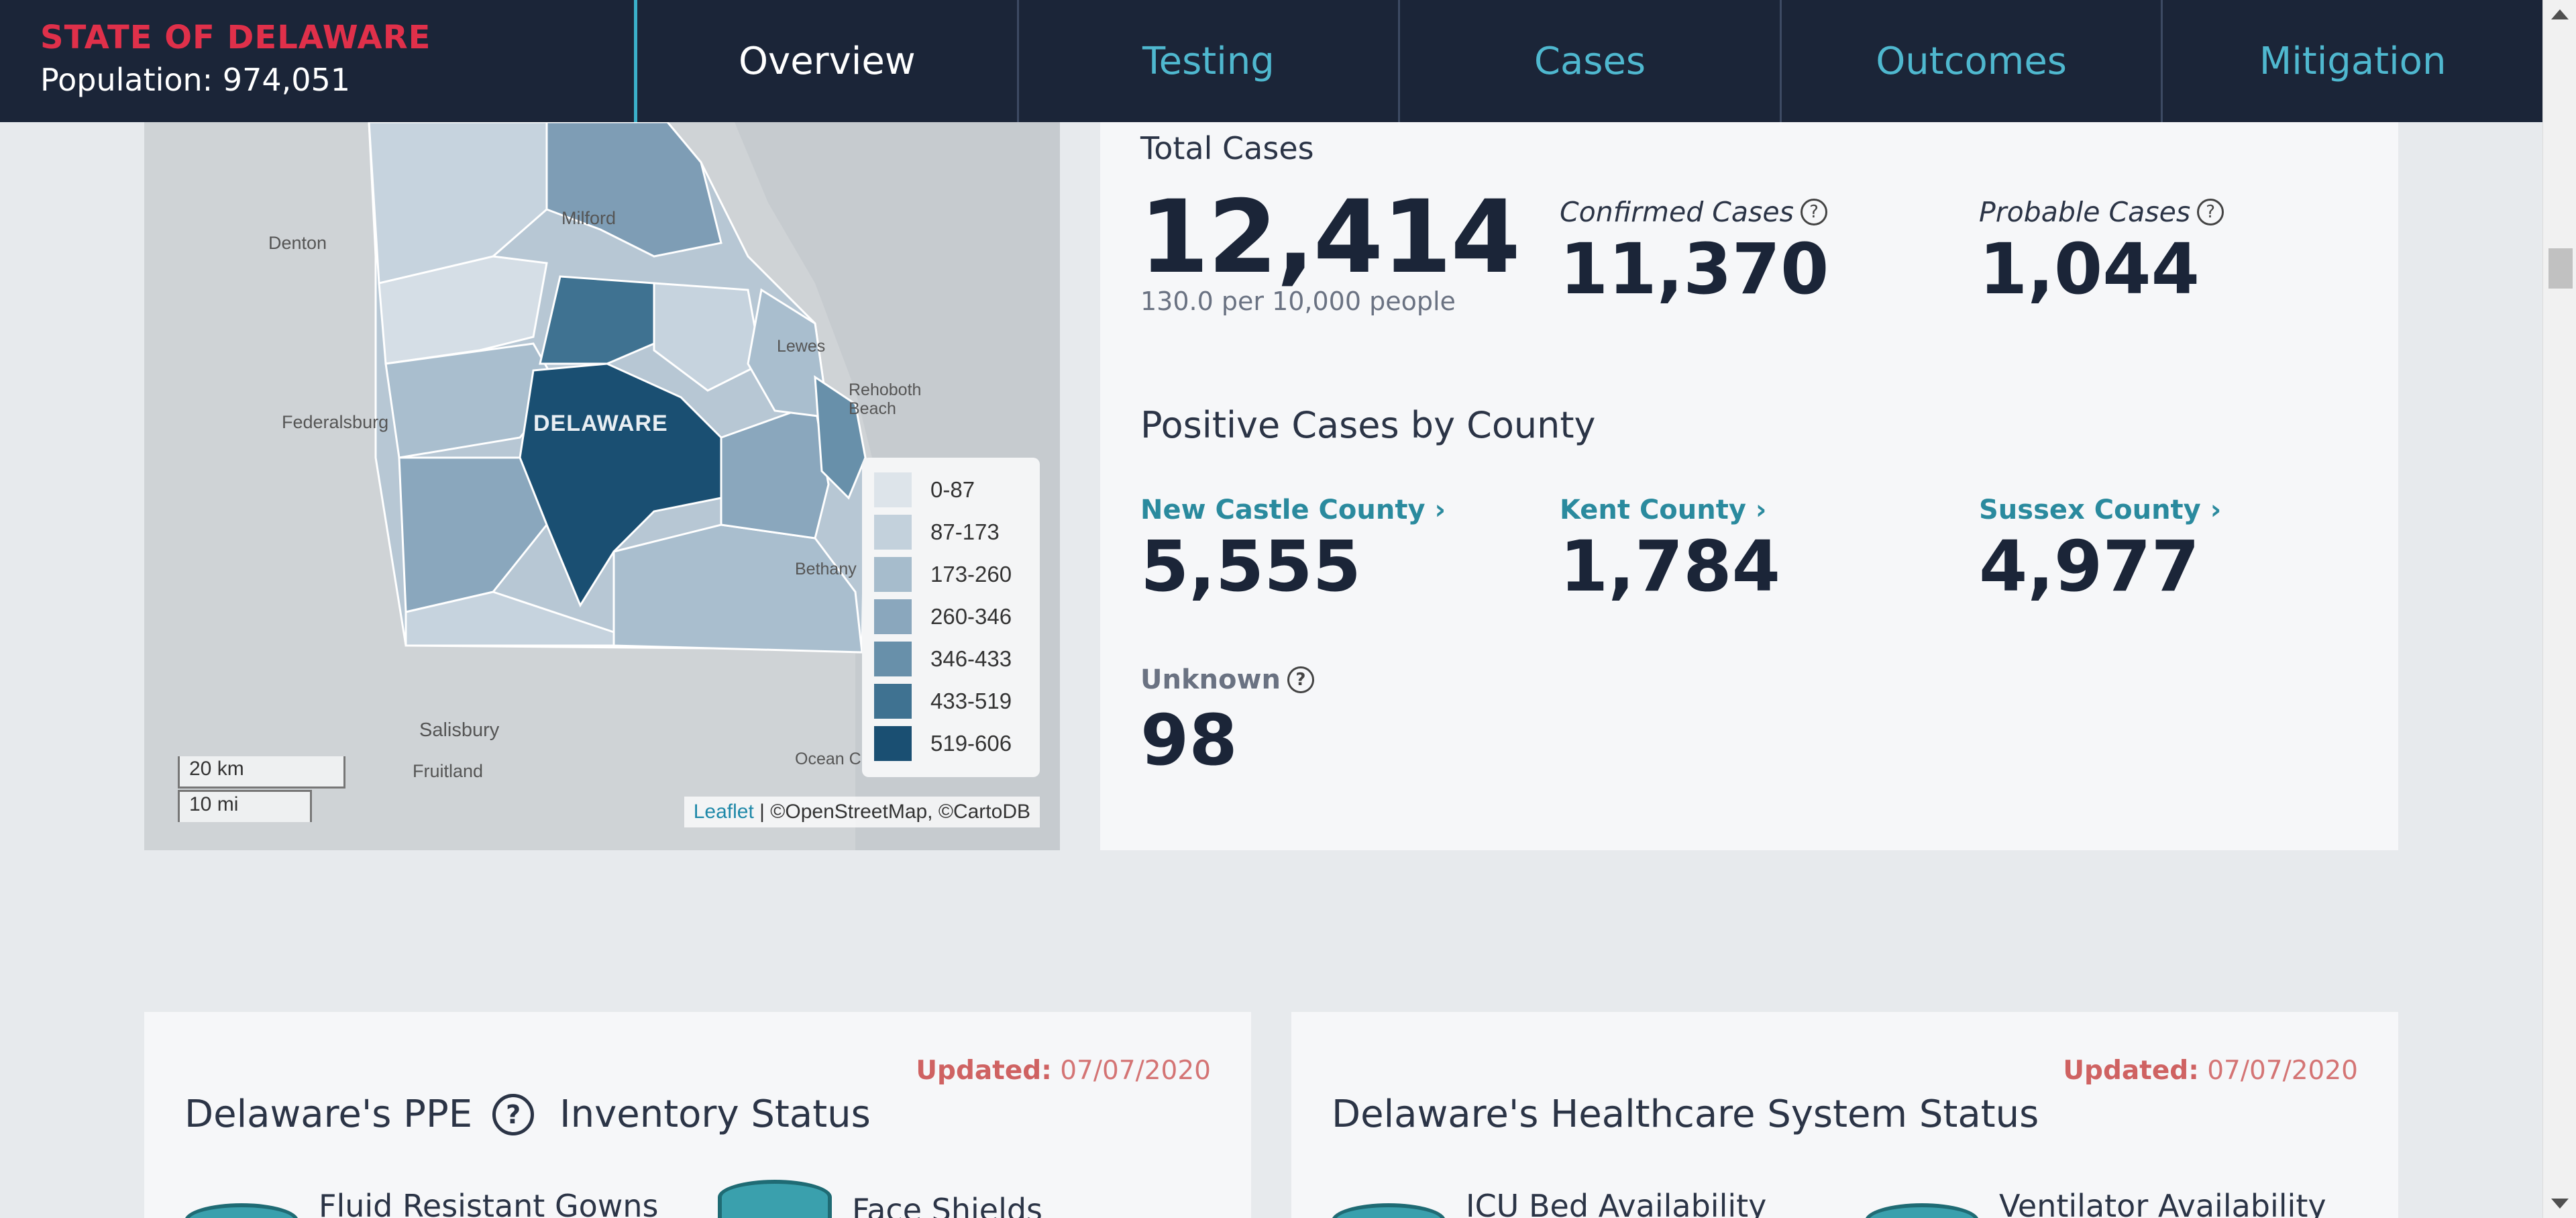 Image resolution: width=2576 pixels, height=1218 pixels. I want to click on cases-by-county-title: Positive Cases by County, so click(1368, 425).